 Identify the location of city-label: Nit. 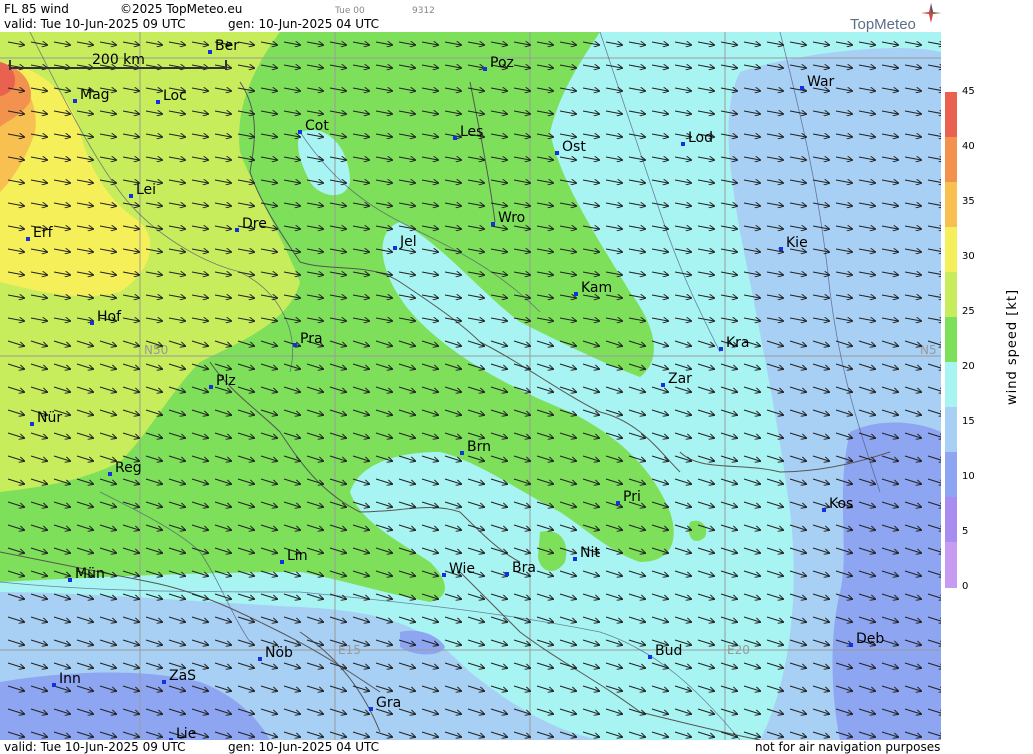
(590, 553).